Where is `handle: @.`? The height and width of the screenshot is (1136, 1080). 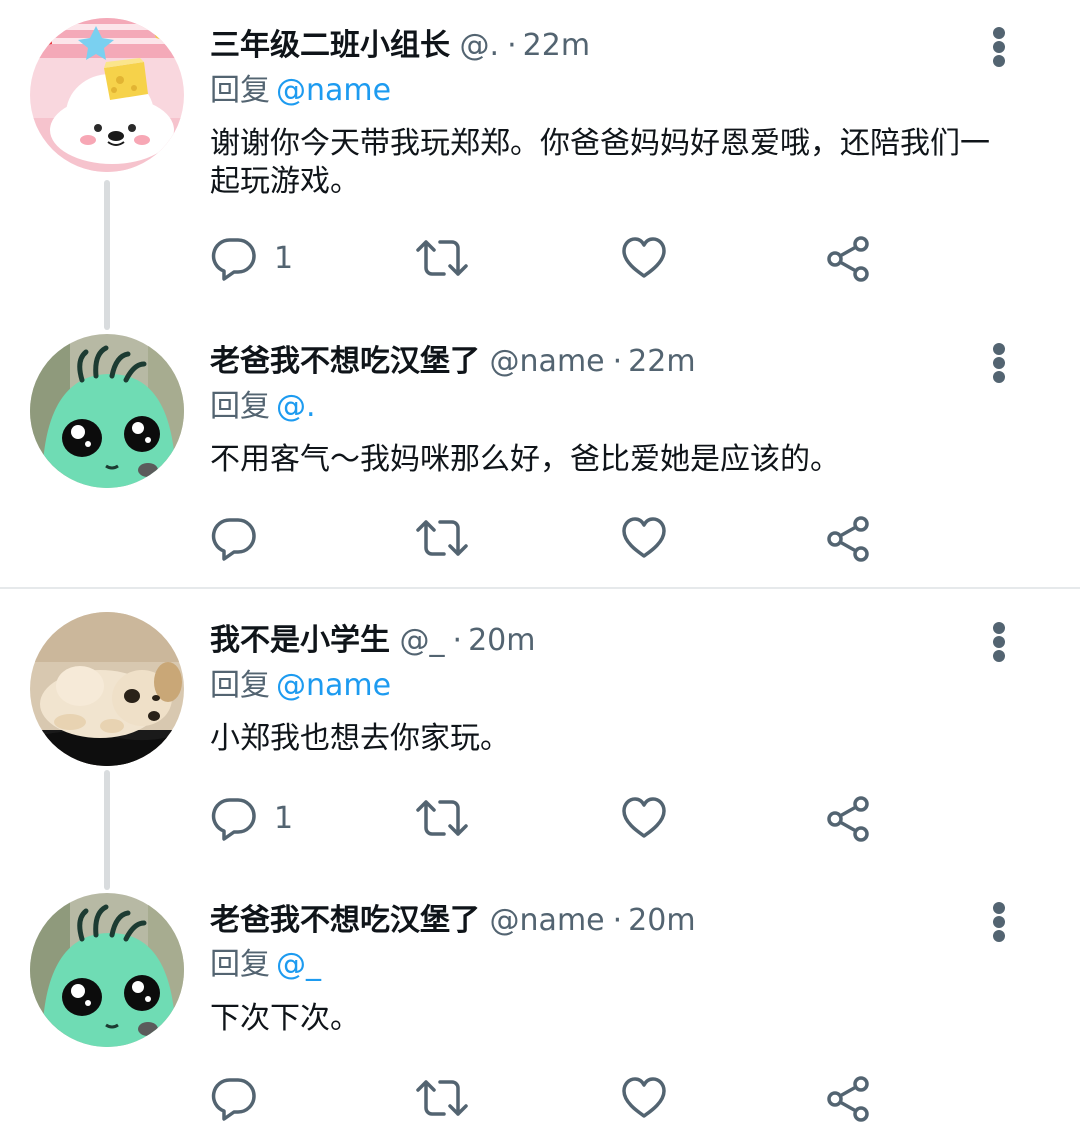
handle: @. is located at coordinates (480, 45).